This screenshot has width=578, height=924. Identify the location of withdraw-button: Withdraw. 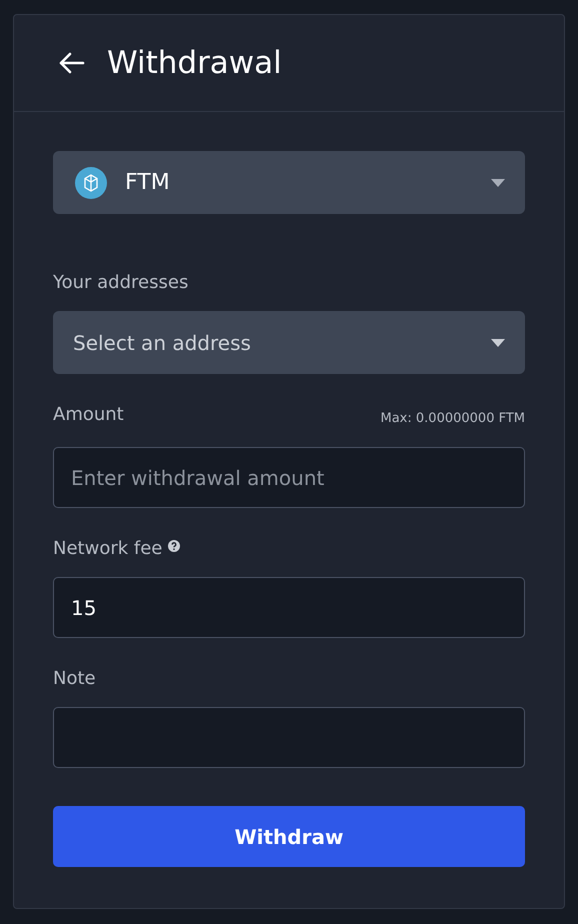
(289, 836).